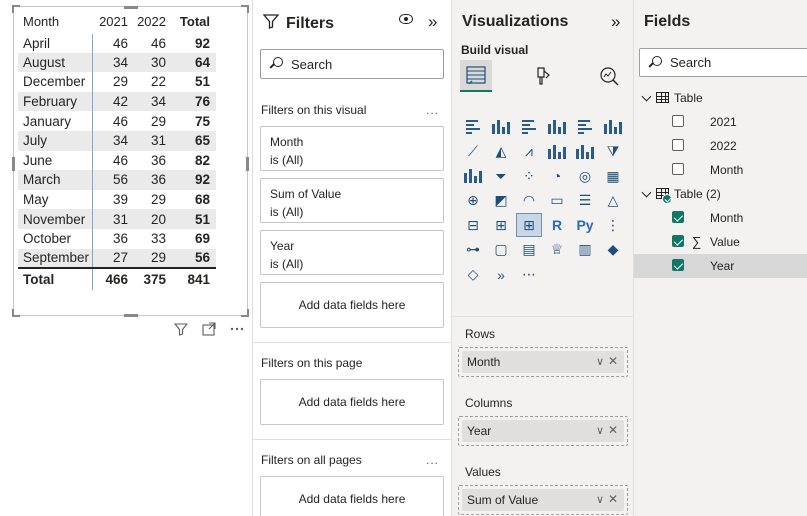  Describe the element at coordinates (646, 192) in the screenshot. I see `chevron-down-icon` at that location.